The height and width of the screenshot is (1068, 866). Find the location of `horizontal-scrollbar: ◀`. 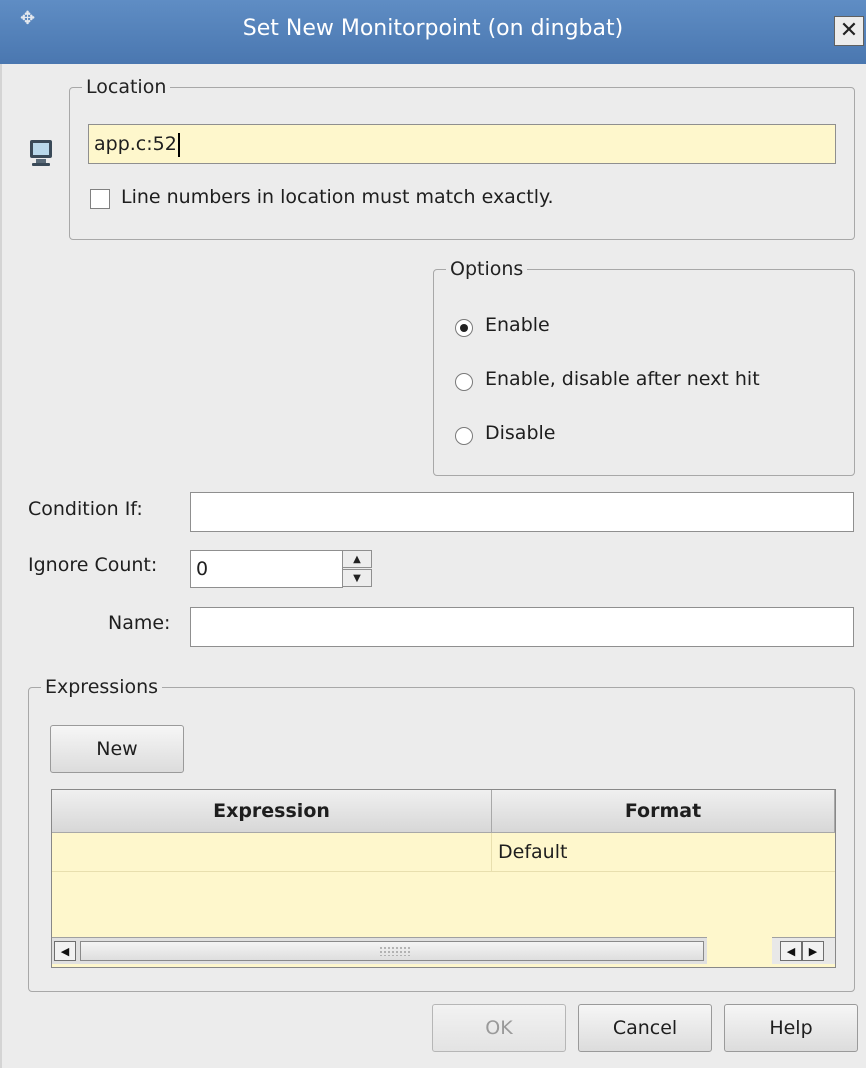

horizontal-scrollbar: ◀ is located at coordinates (379, 950).